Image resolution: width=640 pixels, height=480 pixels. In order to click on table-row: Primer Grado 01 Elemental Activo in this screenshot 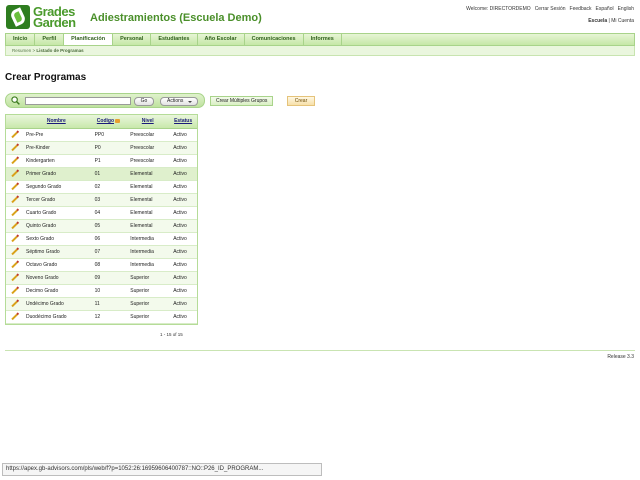, I will do `click(101, 174)`.